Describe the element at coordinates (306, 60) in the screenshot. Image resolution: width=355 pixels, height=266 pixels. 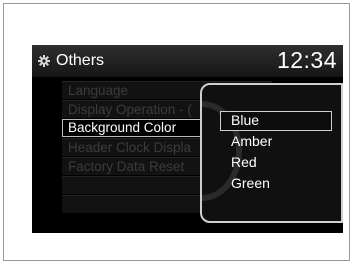
I see `clock-display: 12:34` at that location.